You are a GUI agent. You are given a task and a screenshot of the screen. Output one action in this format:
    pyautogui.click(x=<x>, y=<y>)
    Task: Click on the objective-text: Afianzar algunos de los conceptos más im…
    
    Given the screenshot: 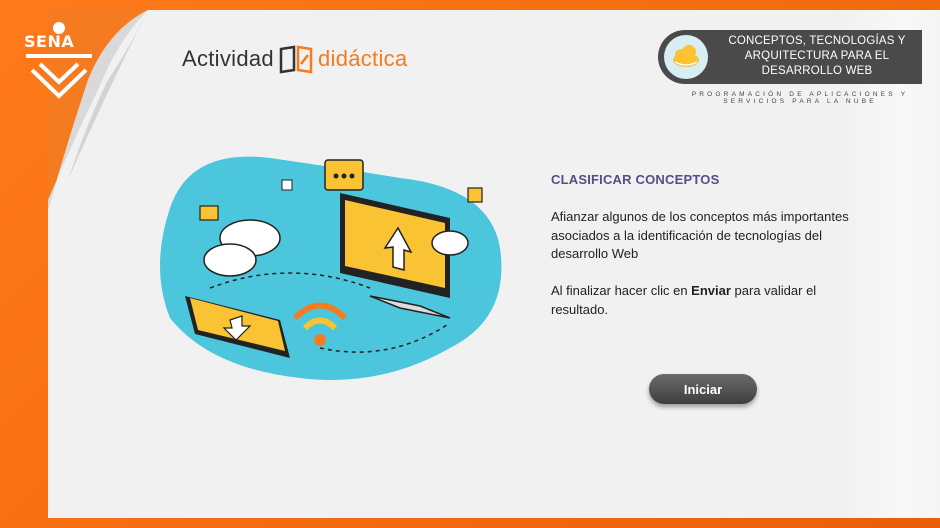 What is the action you would take?
    pyautogui.click(x=700, y=235)
    